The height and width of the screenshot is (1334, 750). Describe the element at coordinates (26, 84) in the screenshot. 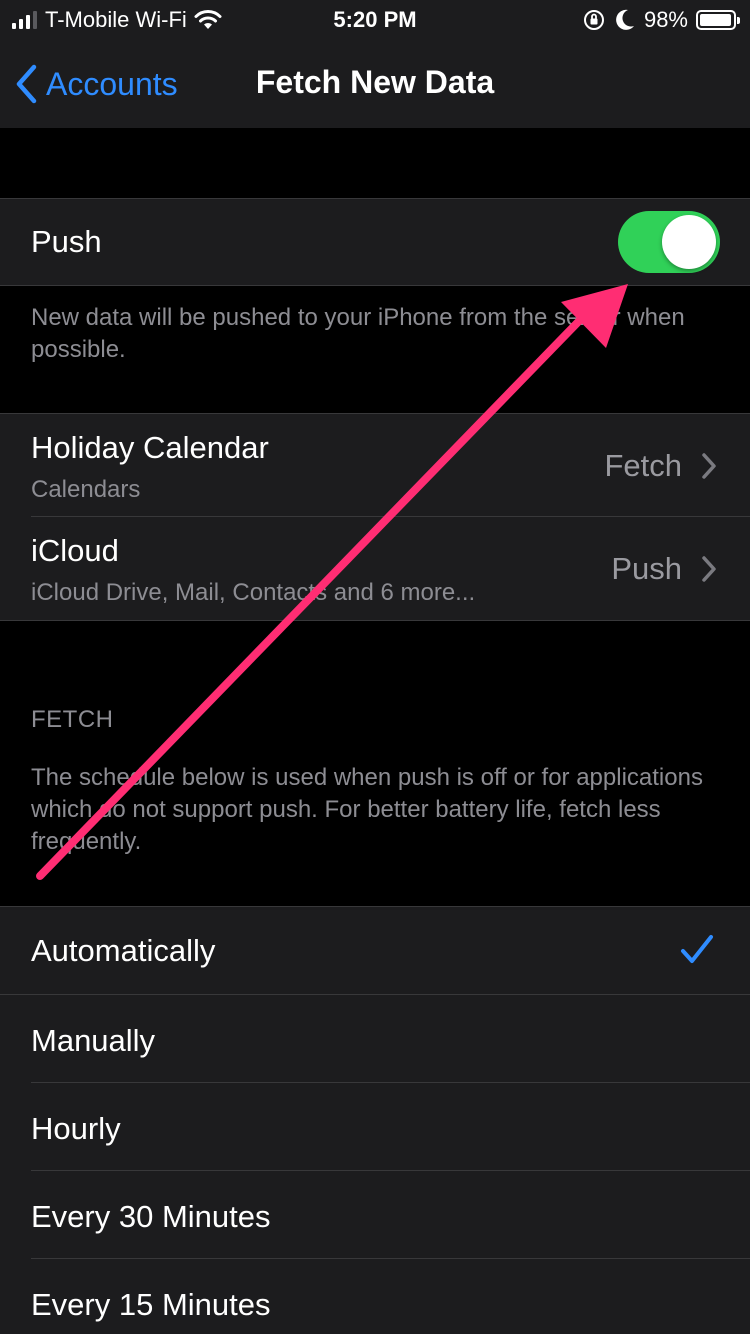

I see `chevron-left-icon` at that location.